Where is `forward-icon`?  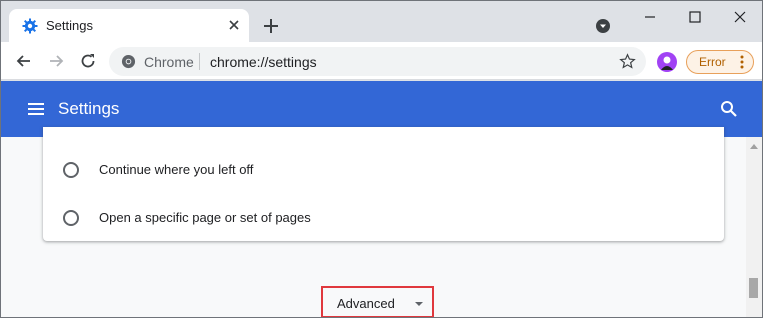
forward-icon is located at coordinates (56, 61).